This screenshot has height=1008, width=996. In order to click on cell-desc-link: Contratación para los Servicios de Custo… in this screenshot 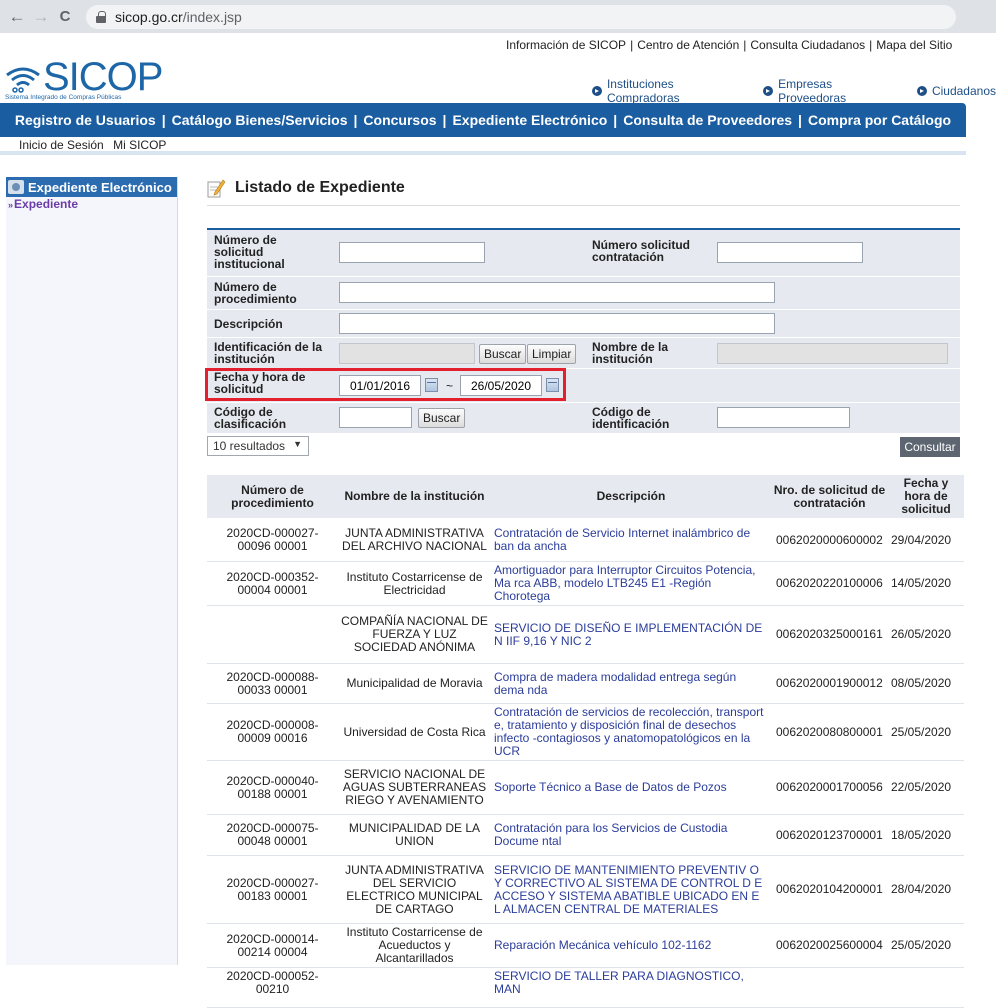, I will do `click(631, 835)`.